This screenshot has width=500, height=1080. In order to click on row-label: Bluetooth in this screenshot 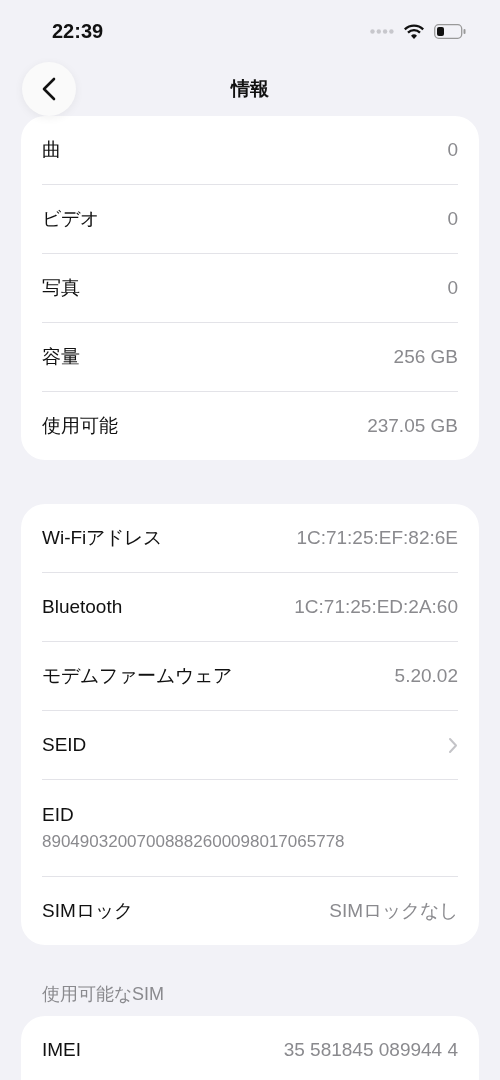, I will do `click(82, 607)`.